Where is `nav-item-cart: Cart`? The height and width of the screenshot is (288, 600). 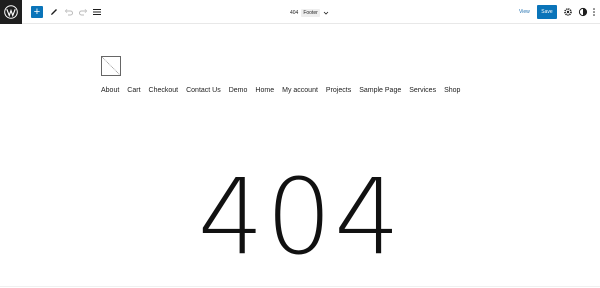
nav-item-cart: Cart is located at coordinates (133, 90).